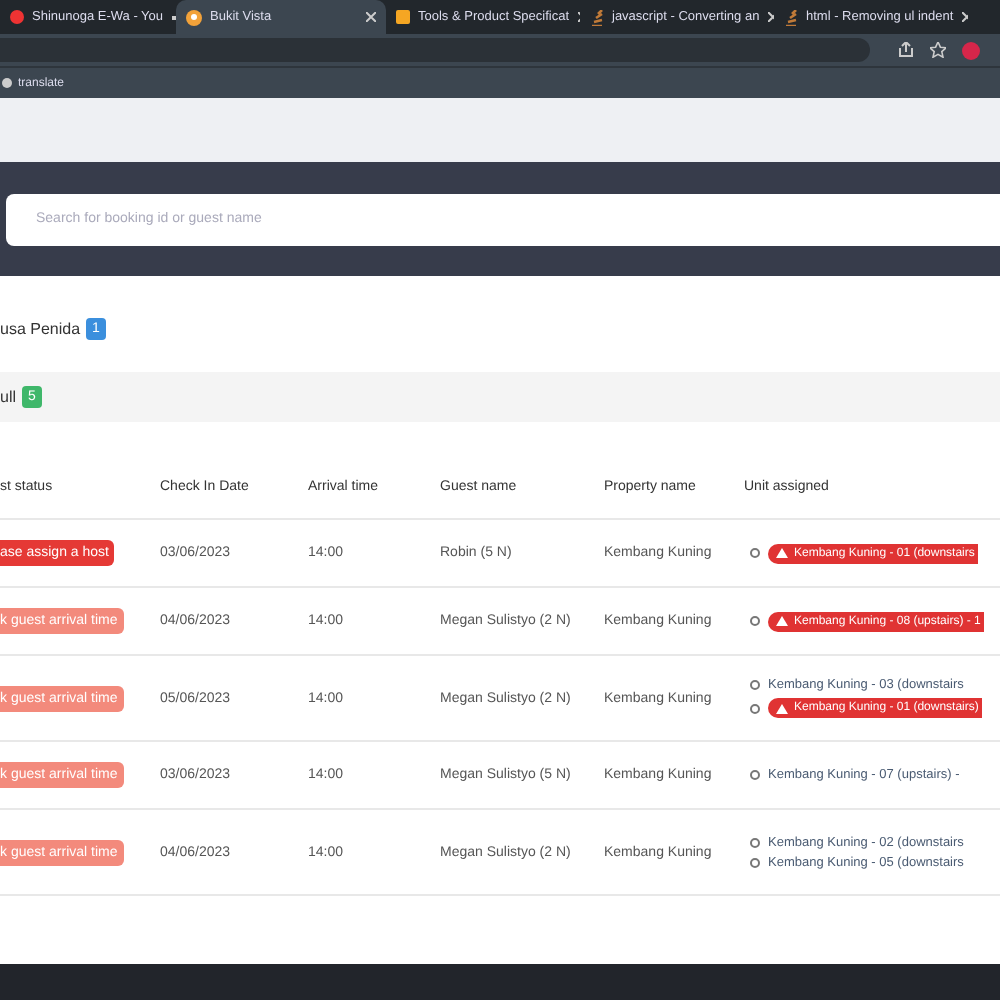  What do you see at coordinates (403, 17) in the screenshot?
I see `document-icon` at bounding box center [403, 17].